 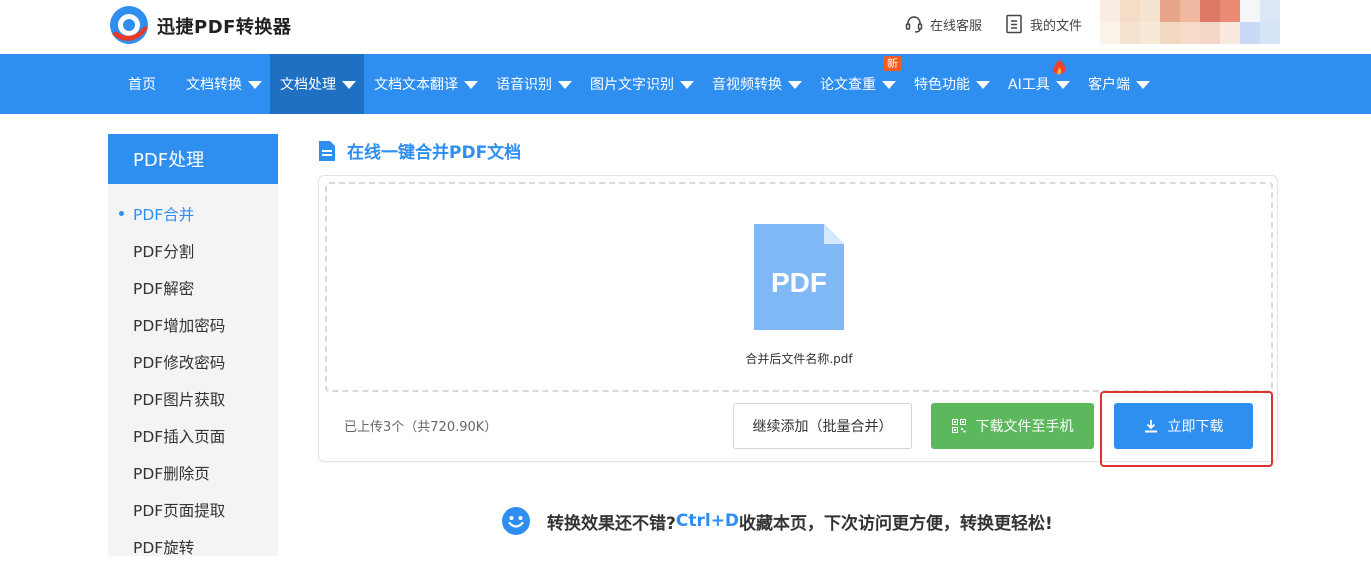 What do you see at coordinates (1056, 26) in the screenshot?
I see `my-files-label: 我的文件` at bounding box center [1056, 26].